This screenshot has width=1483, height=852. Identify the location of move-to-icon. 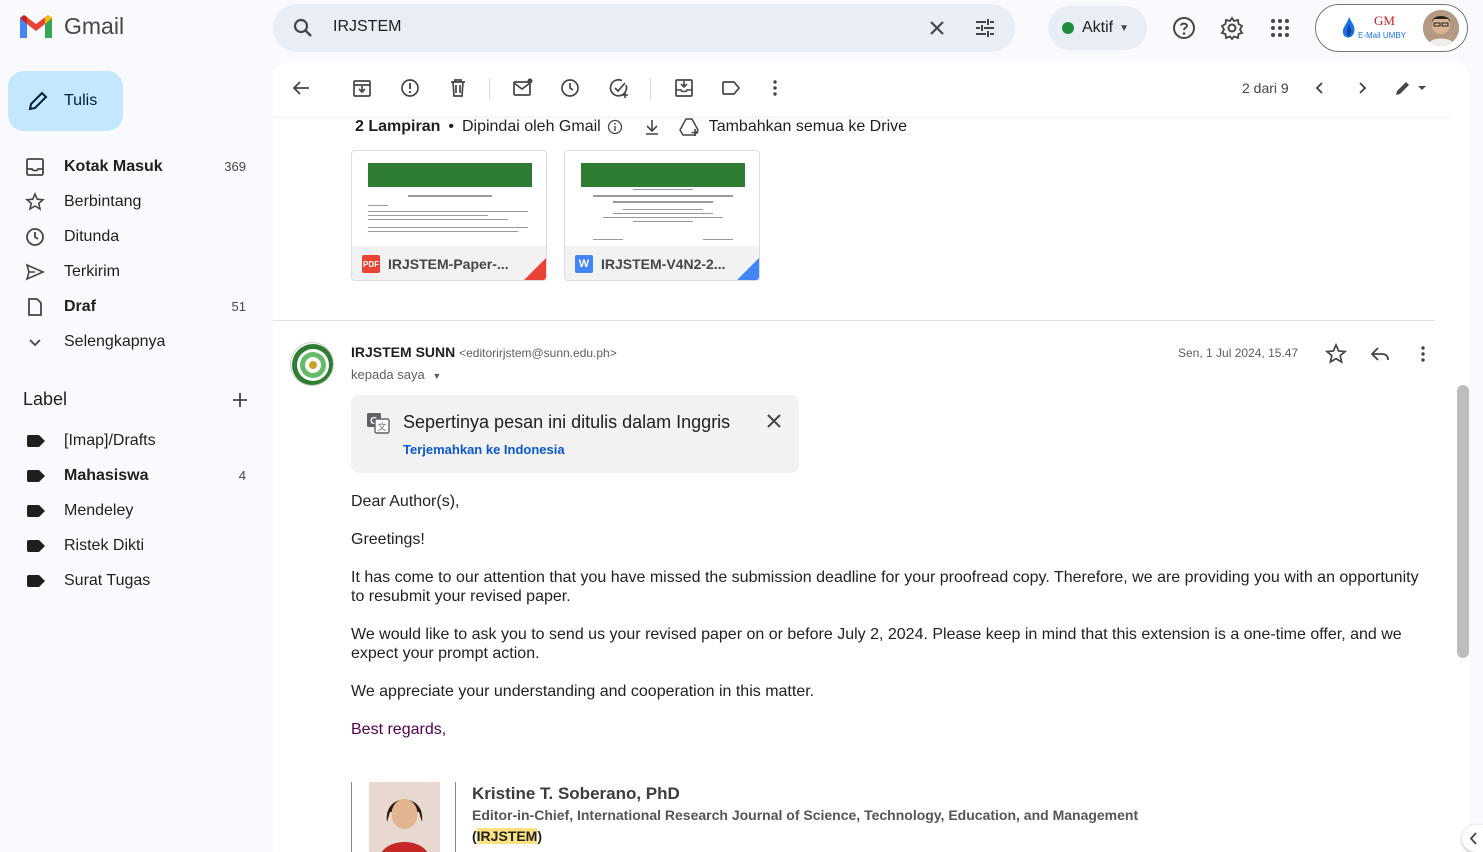
(684, 88).